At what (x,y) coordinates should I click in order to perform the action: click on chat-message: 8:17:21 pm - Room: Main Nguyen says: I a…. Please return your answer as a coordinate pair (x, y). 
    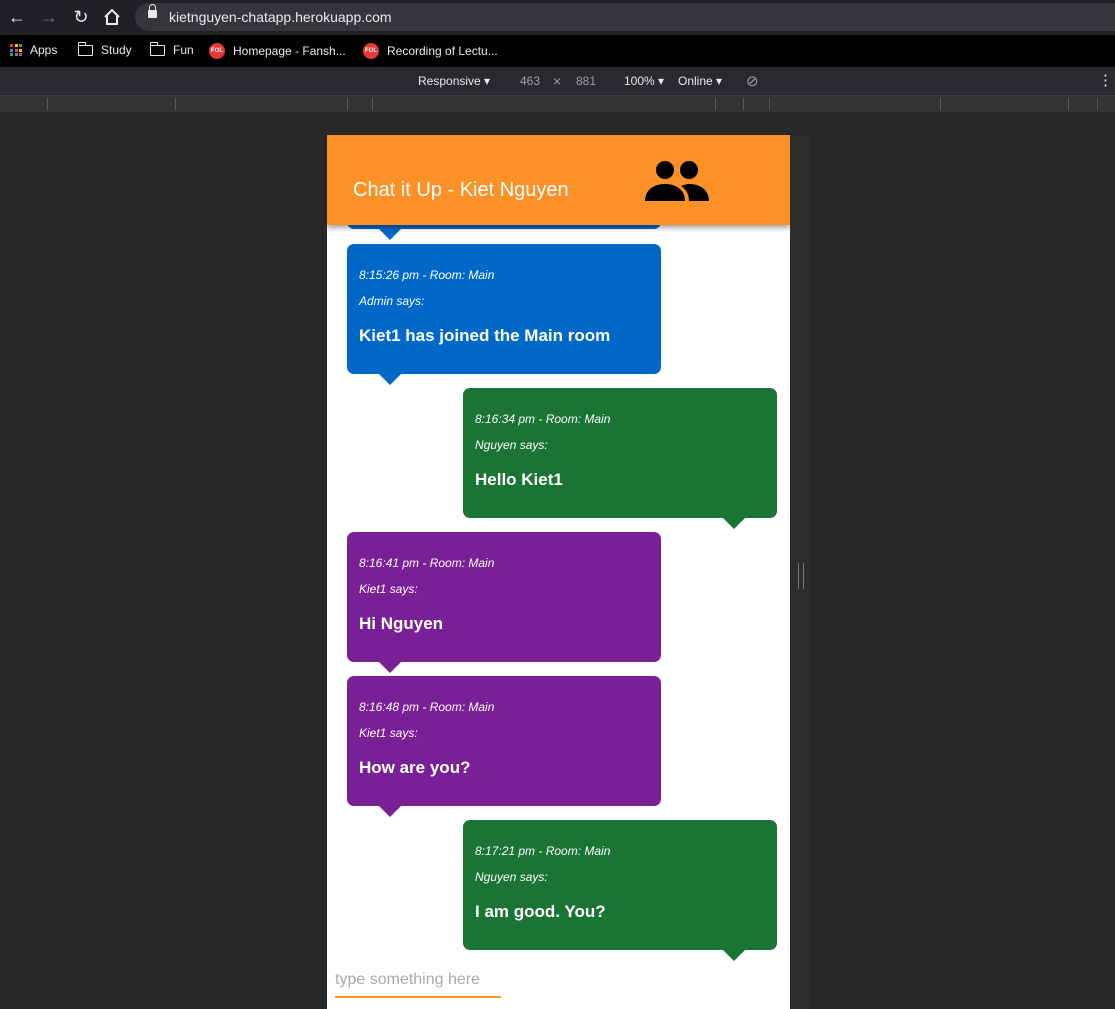
    Looking at the image, I should click on (620, 890).